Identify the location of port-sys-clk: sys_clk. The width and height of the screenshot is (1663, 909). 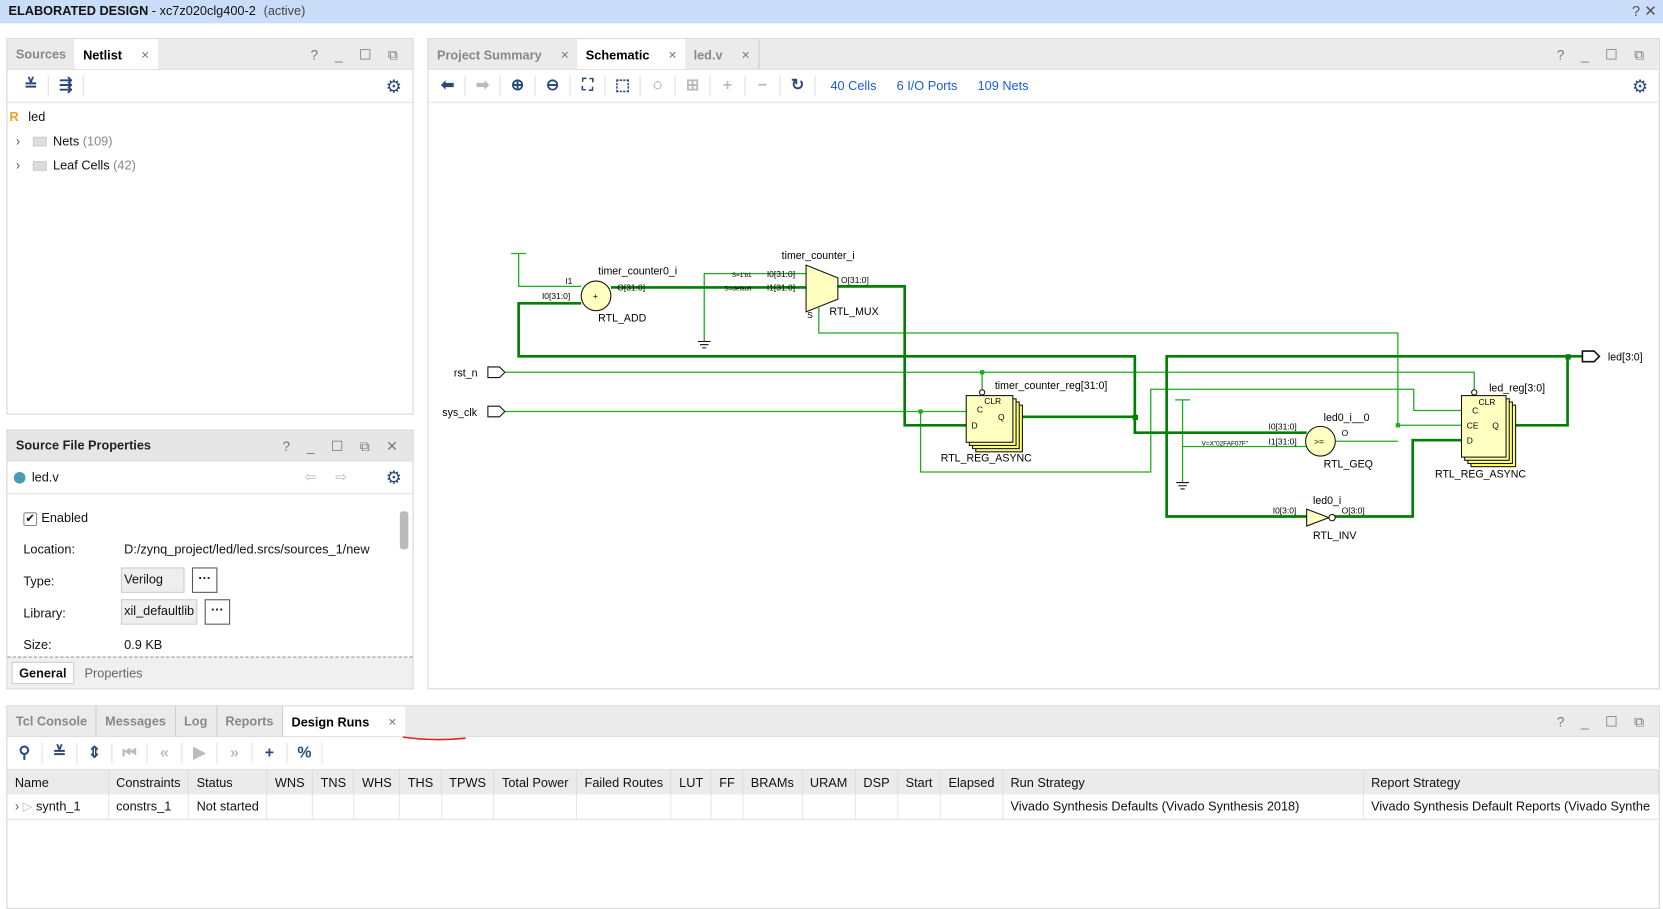
(474, 412).